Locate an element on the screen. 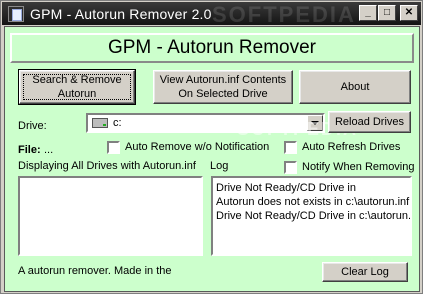 This screenshot has height=294, width=423. notify-checkbox is located at coordinates (290, 167).